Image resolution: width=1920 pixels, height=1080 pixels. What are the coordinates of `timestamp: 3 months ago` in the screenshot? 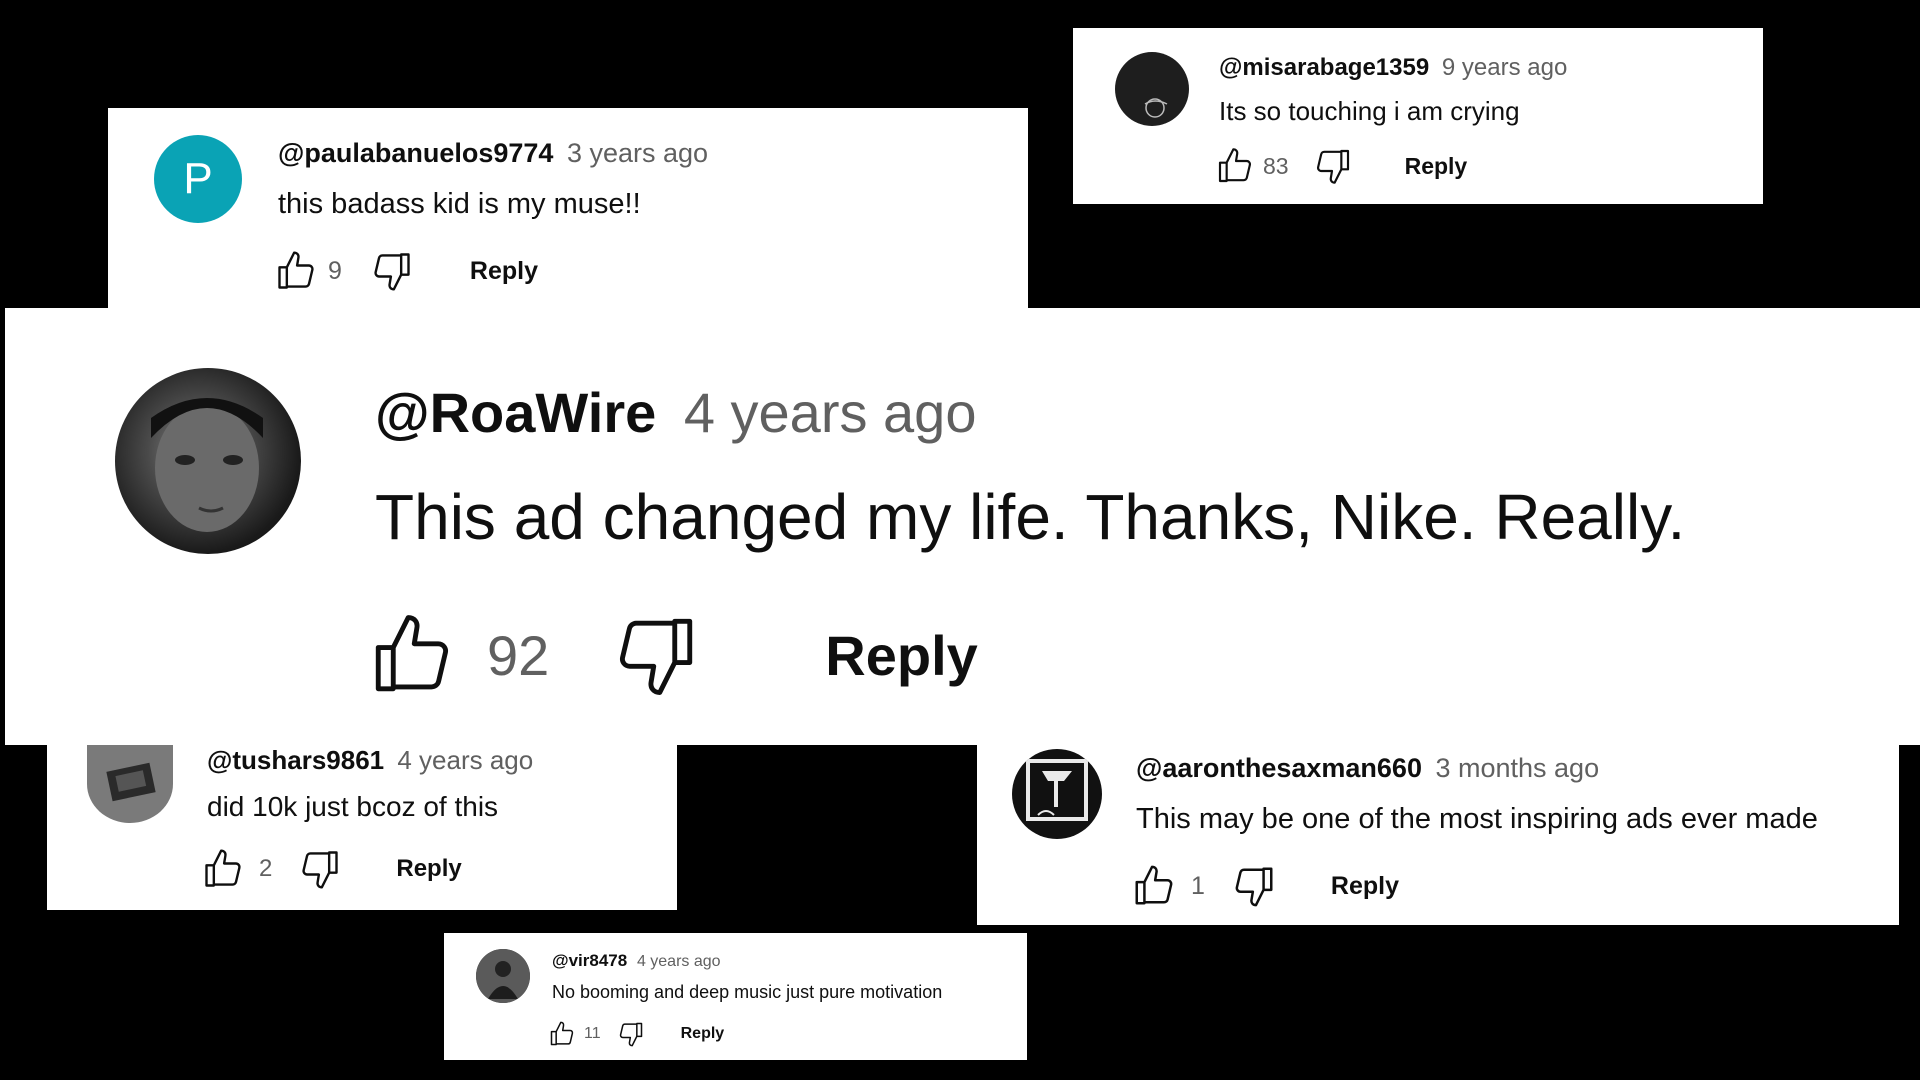 It's located at (1517, 768).